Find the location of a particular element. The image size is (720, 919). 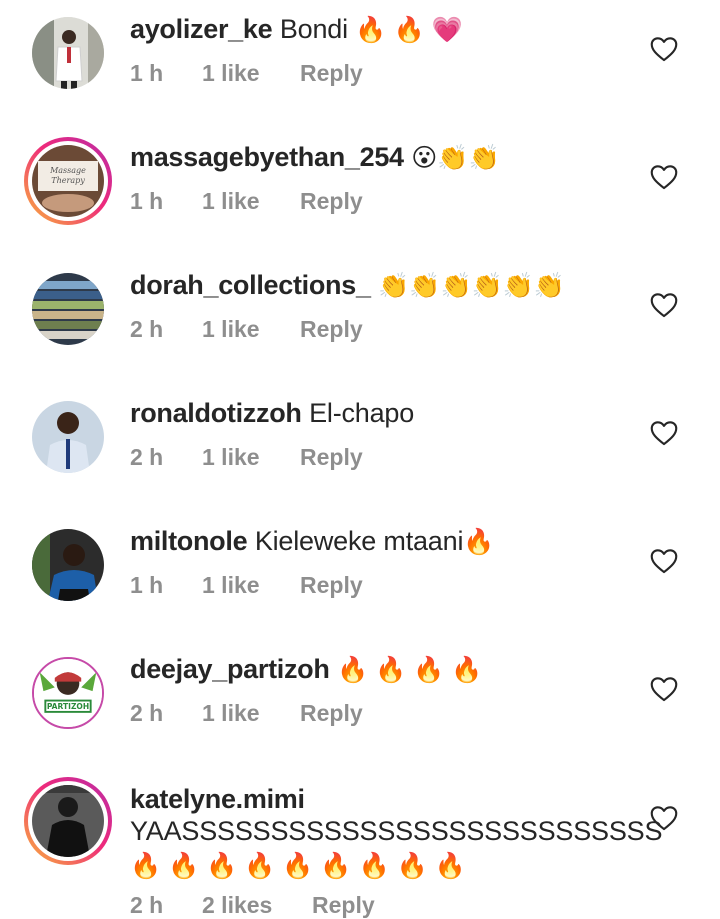

comment-emoji: 🔥 🔥 🔥 🔥 is located at coordinates (410, 670).